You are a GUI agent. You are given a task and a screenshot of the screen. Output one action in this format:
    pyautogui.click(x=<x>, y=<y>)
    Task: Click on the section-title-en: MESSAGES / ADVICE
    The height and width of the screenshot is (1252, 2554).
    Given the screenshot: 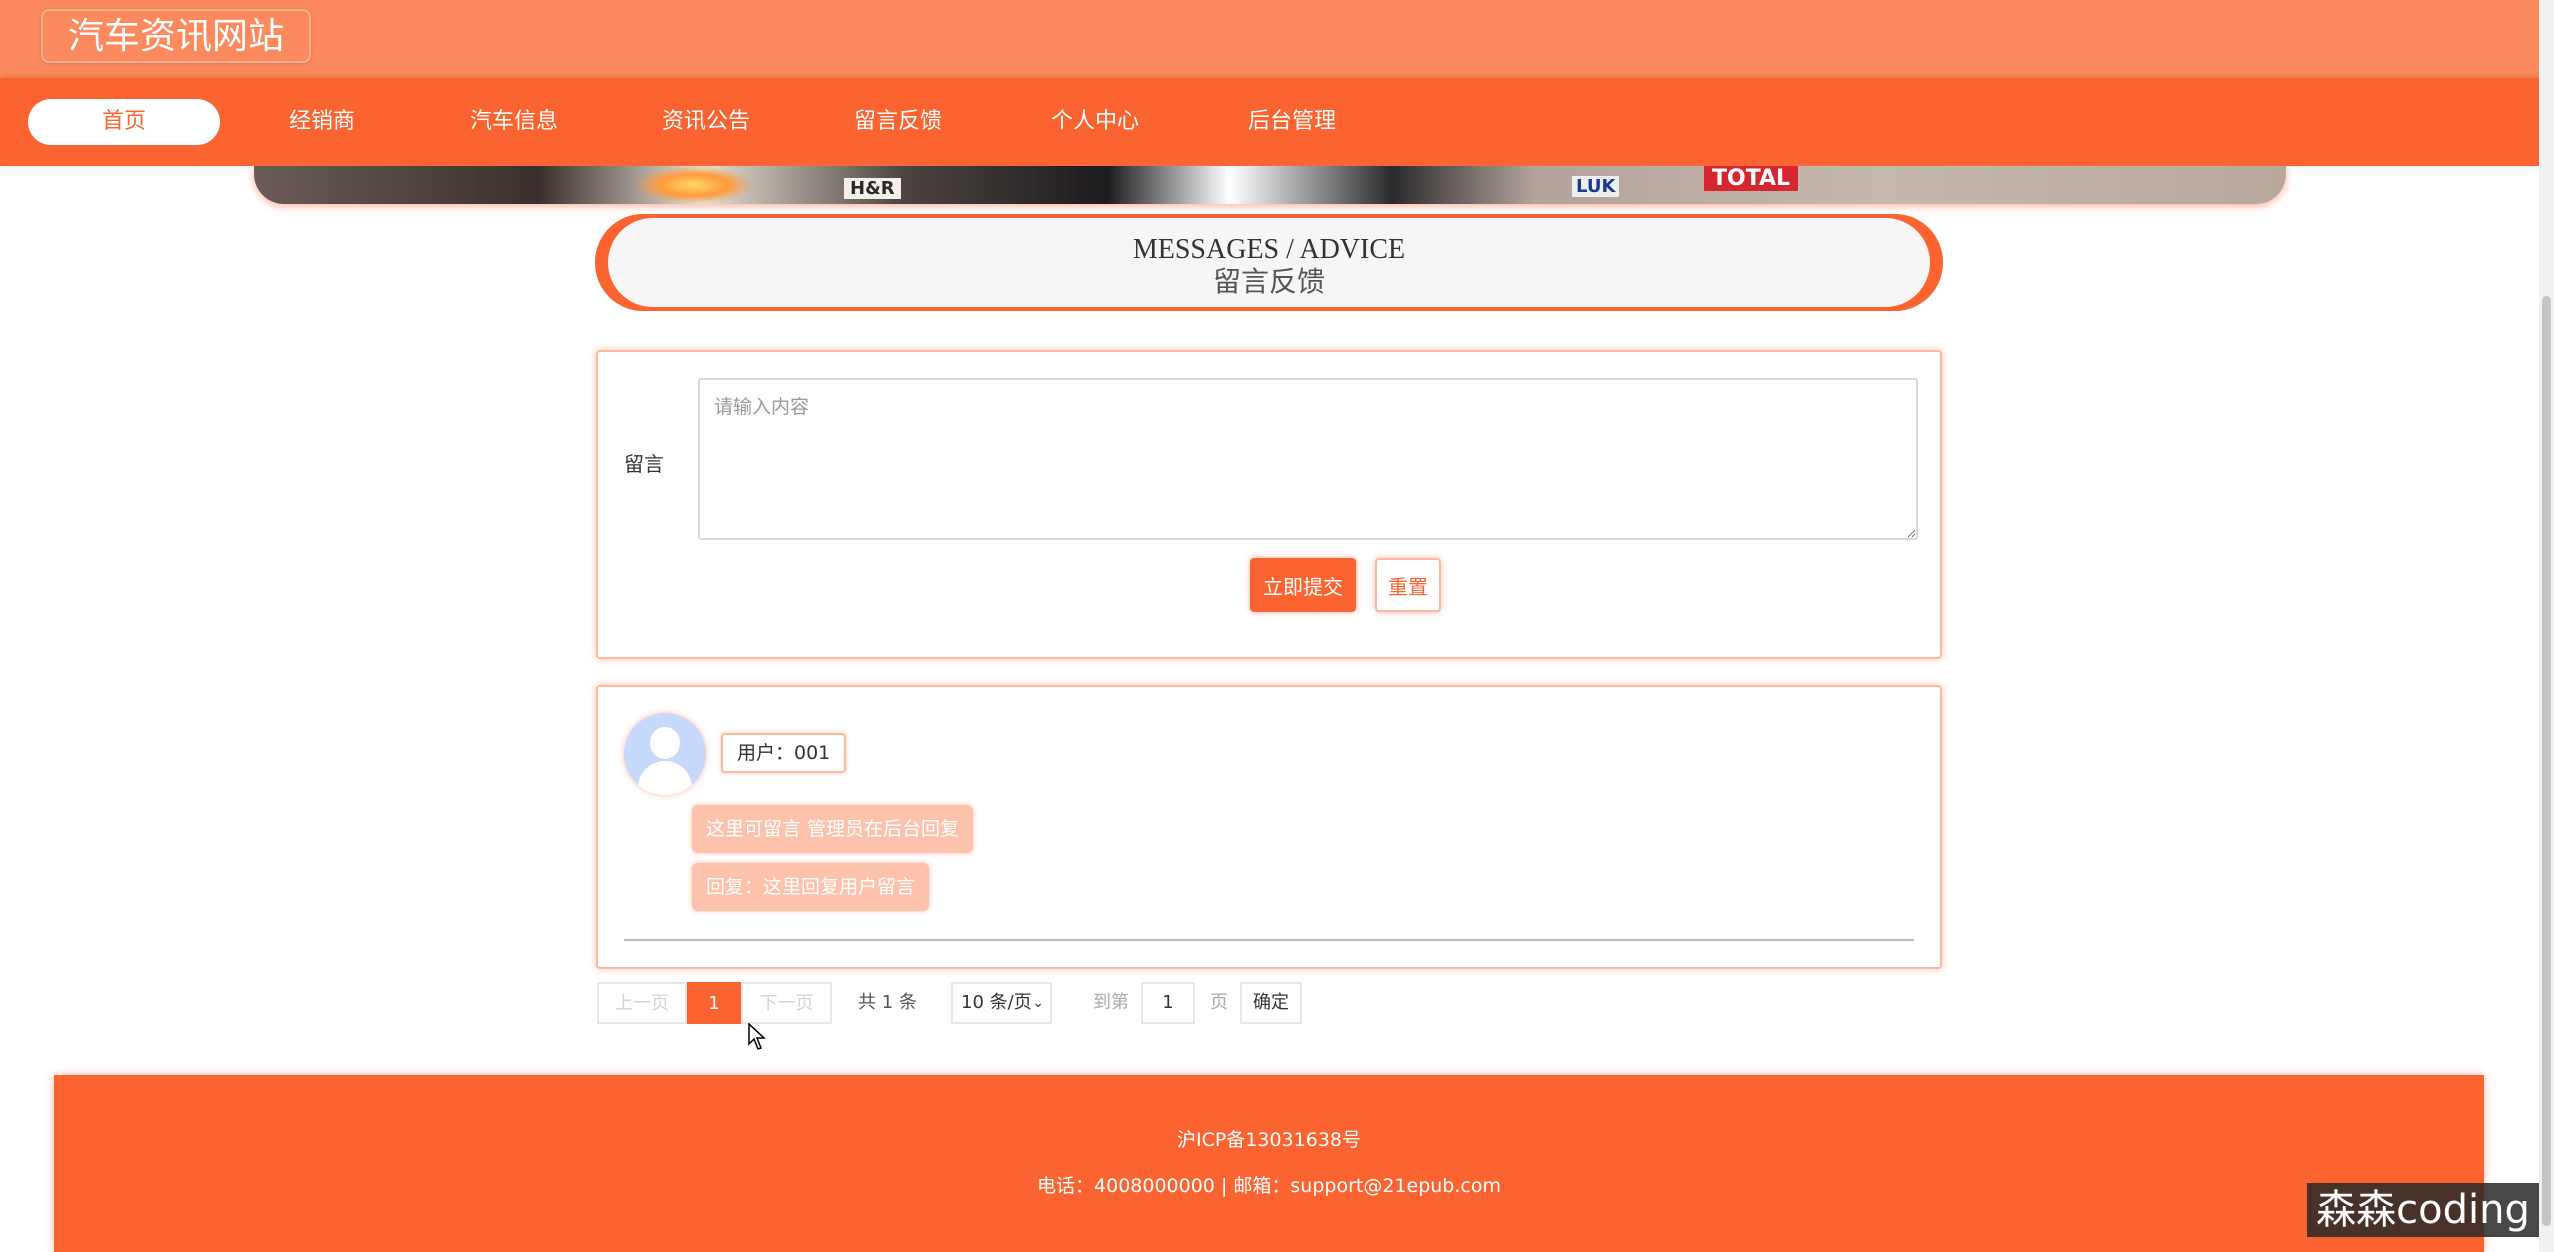 What is the action you would take?
    pyautogui.click(x=1269, y=249)
    